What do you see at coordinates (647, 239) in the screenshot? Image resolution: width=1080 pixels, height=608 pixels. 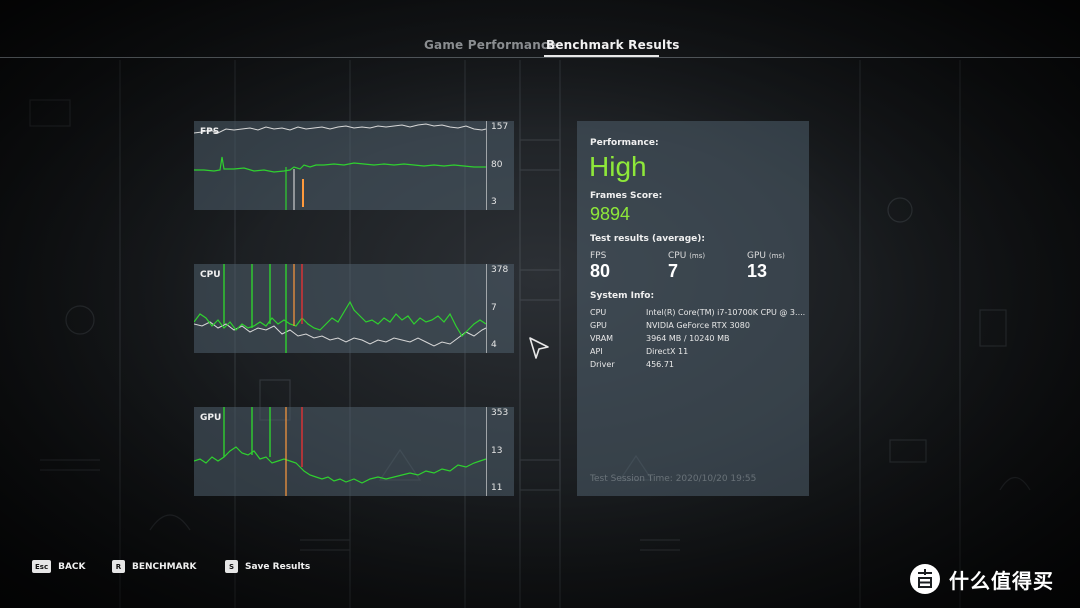 I see `test-results-label: Test results (average):` at bounding box center [647, 239].